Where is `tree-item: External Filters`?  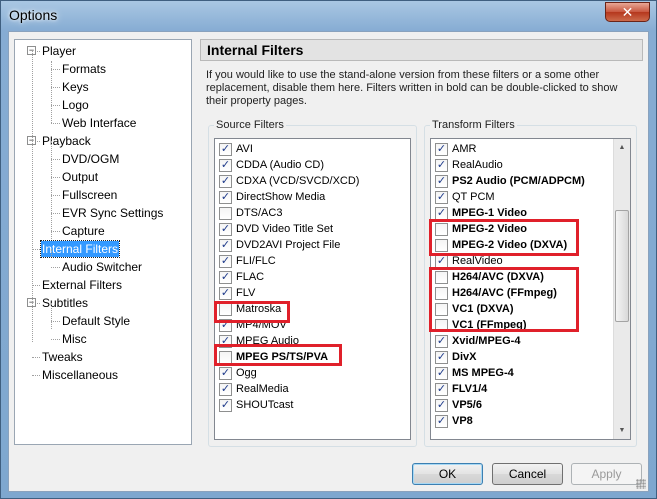
tree-item: External Filters is located at coordinates (82, 285).